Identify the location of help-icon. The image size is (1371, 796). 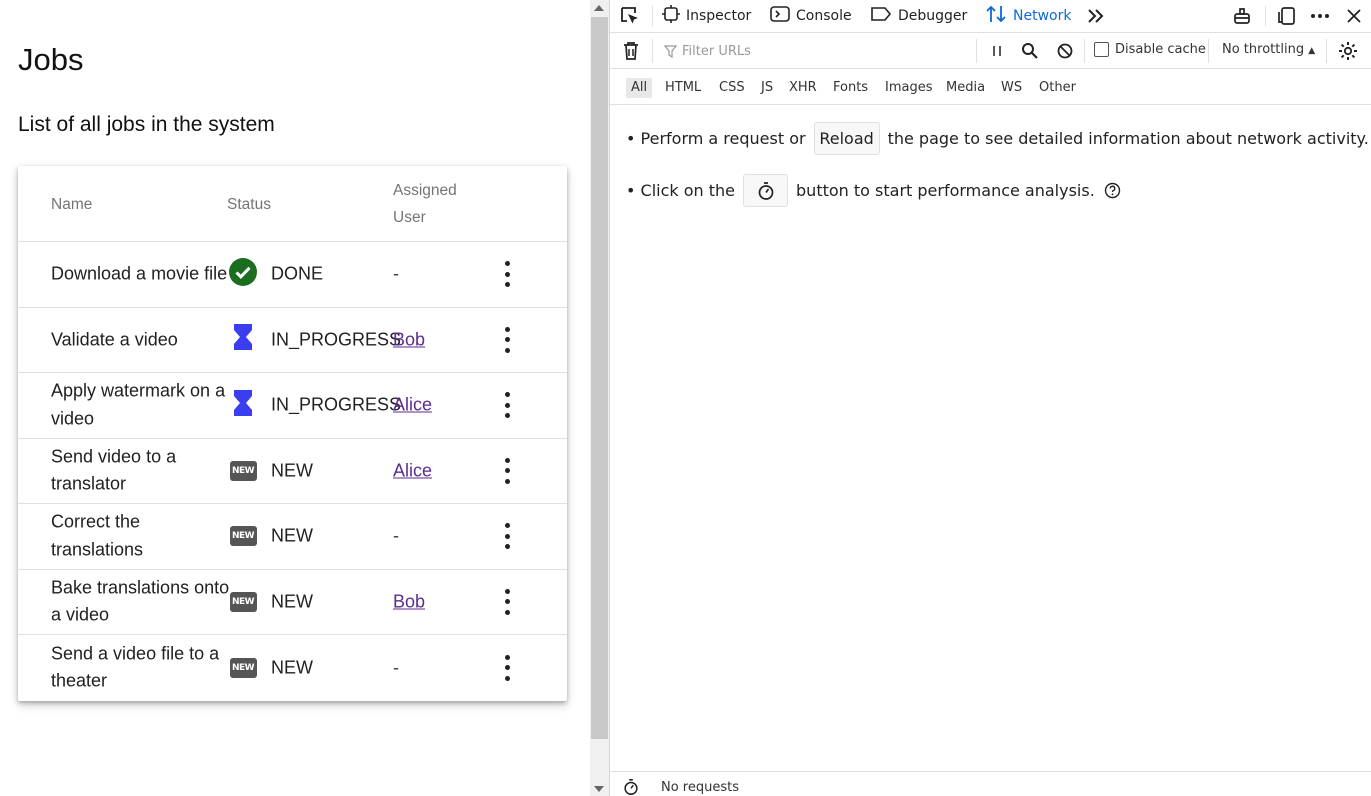
(1112, 190).